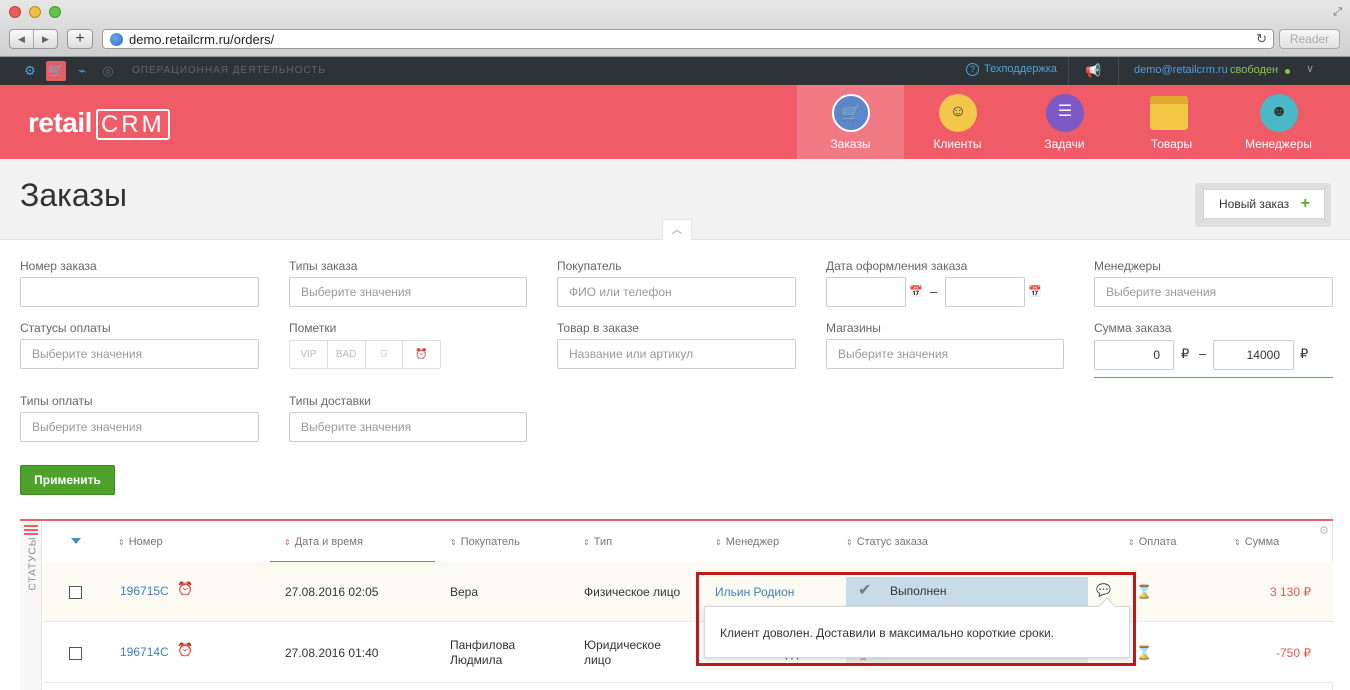 This screenshot has width=1350, height=690. Describe the element at coordinates (1065, 113) in the screenshot. I see `tasks-avatar-icon: ☰` at that location.